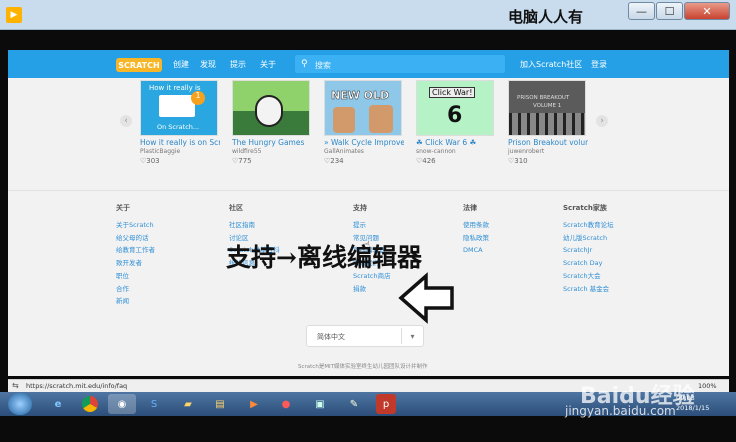 This screenshot has width=736, height=442. I want to click on search-box: ⚲ 搜索, so click(400, 64).